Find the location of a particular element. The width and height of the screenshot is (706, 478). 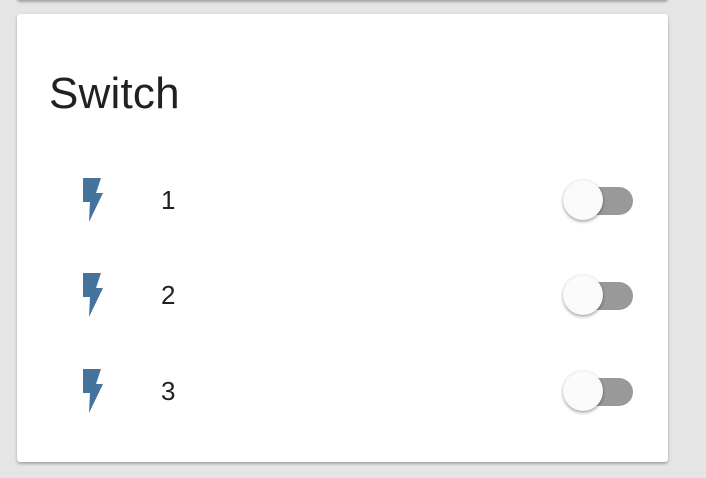

entity-name: 2 is located at coordinates (168, 295).